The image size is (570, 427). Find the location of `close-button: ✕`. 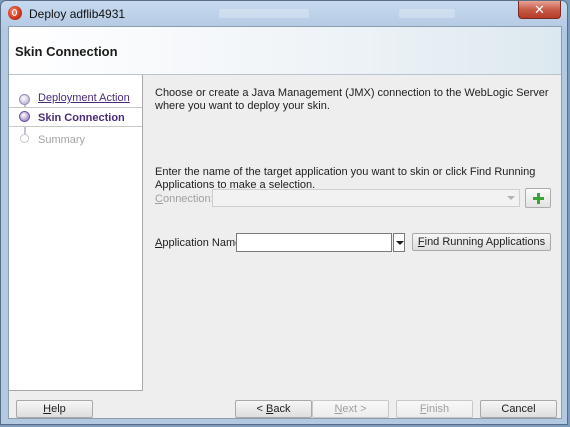

close-button: ✕ is located at coordinates (539, 10).